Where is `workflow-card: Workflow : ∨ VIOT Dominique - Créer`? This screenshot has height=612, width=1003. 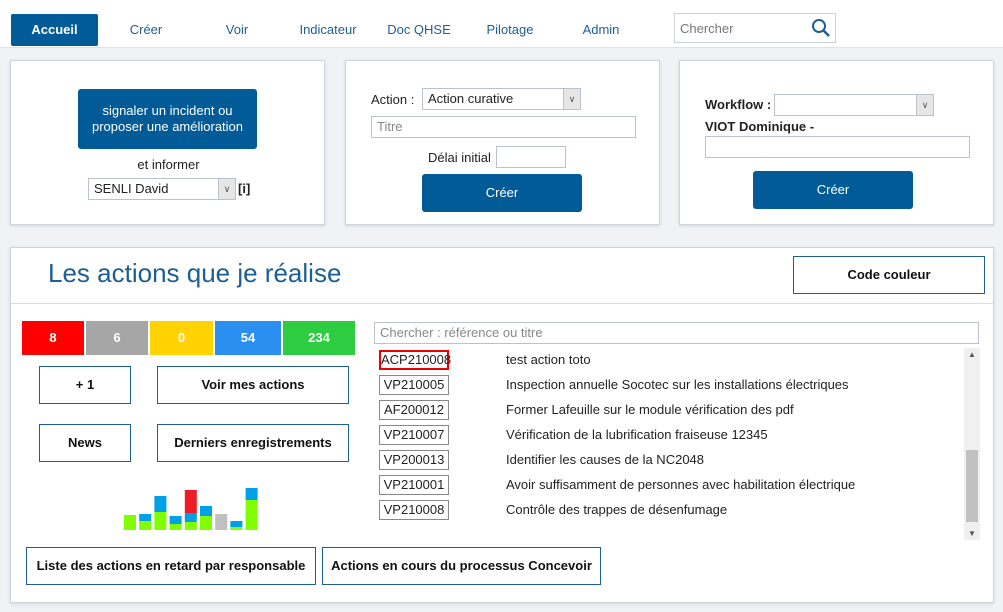
workflow-card: Workflow : ∨ VIOT Dominique - Créer is located at coordinates (836, 142).